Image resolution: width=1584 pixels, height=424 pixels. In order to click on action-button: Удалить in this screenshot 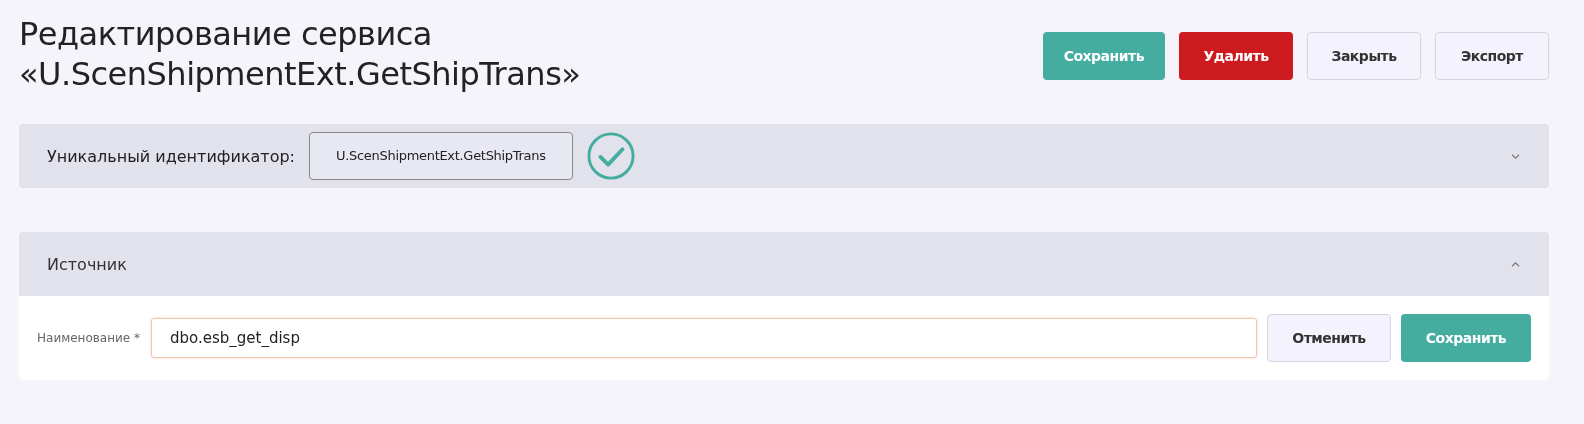, I will do `click(1236, 56)`.